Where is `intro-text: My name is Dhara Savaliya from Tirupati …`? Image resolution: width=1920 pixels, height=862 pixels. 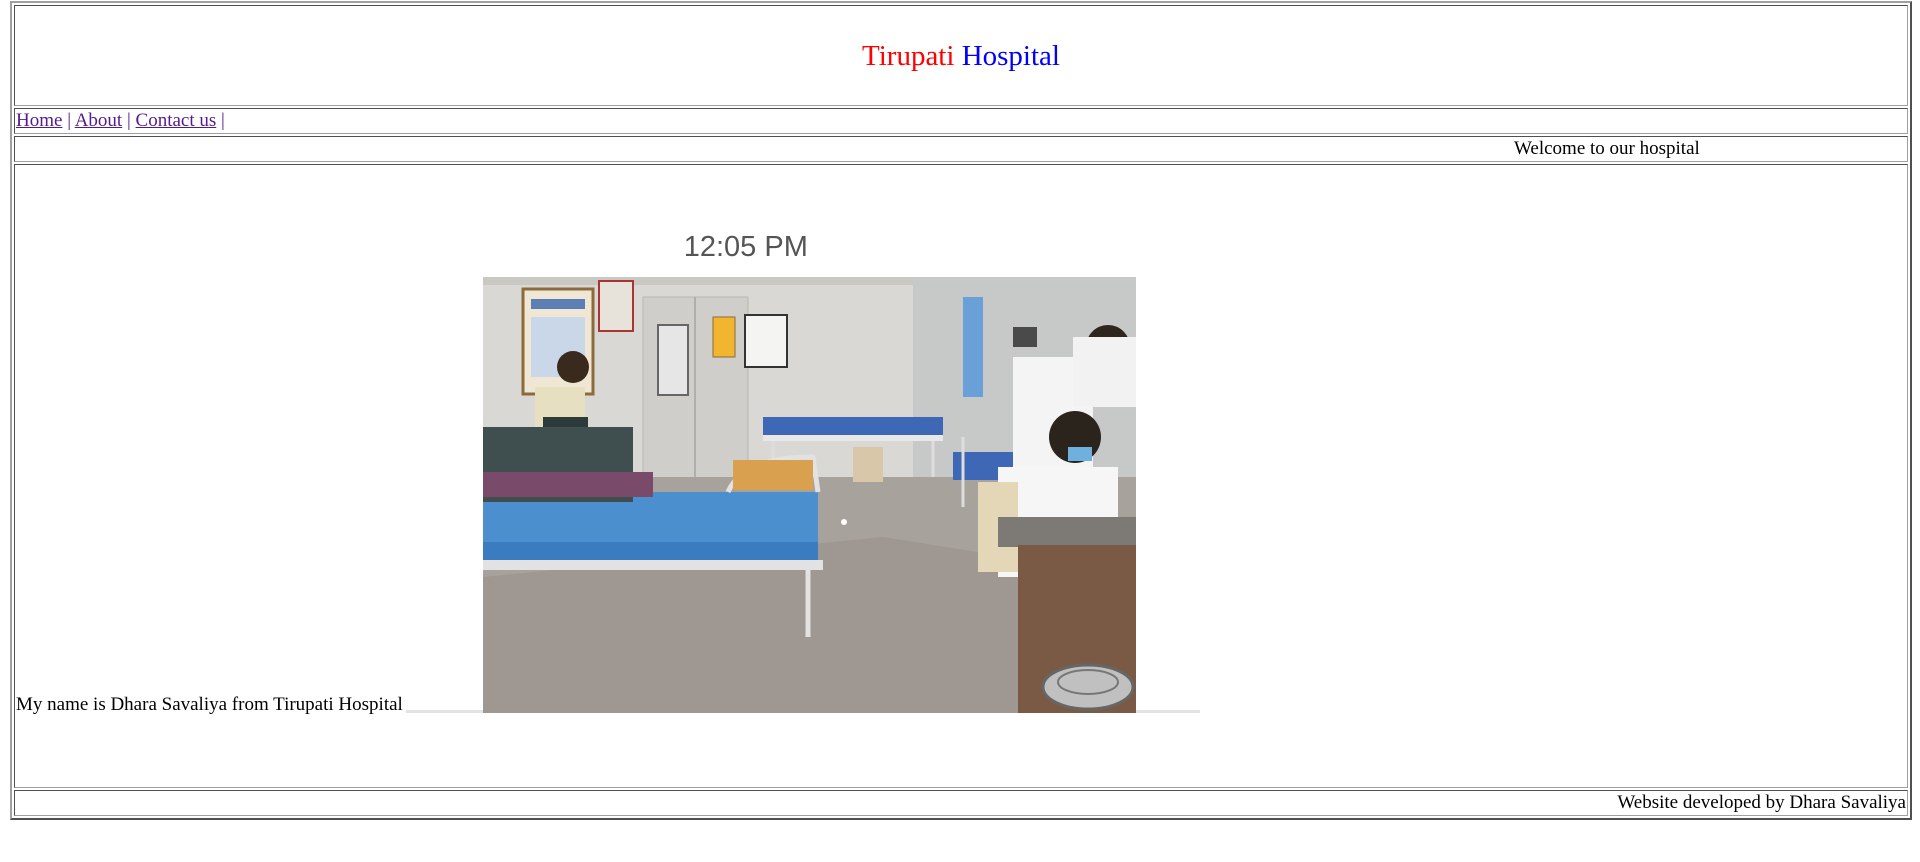
intro-text: My name is Dhara Savaliya from Tirupati … is located at coordinates (209, 704).